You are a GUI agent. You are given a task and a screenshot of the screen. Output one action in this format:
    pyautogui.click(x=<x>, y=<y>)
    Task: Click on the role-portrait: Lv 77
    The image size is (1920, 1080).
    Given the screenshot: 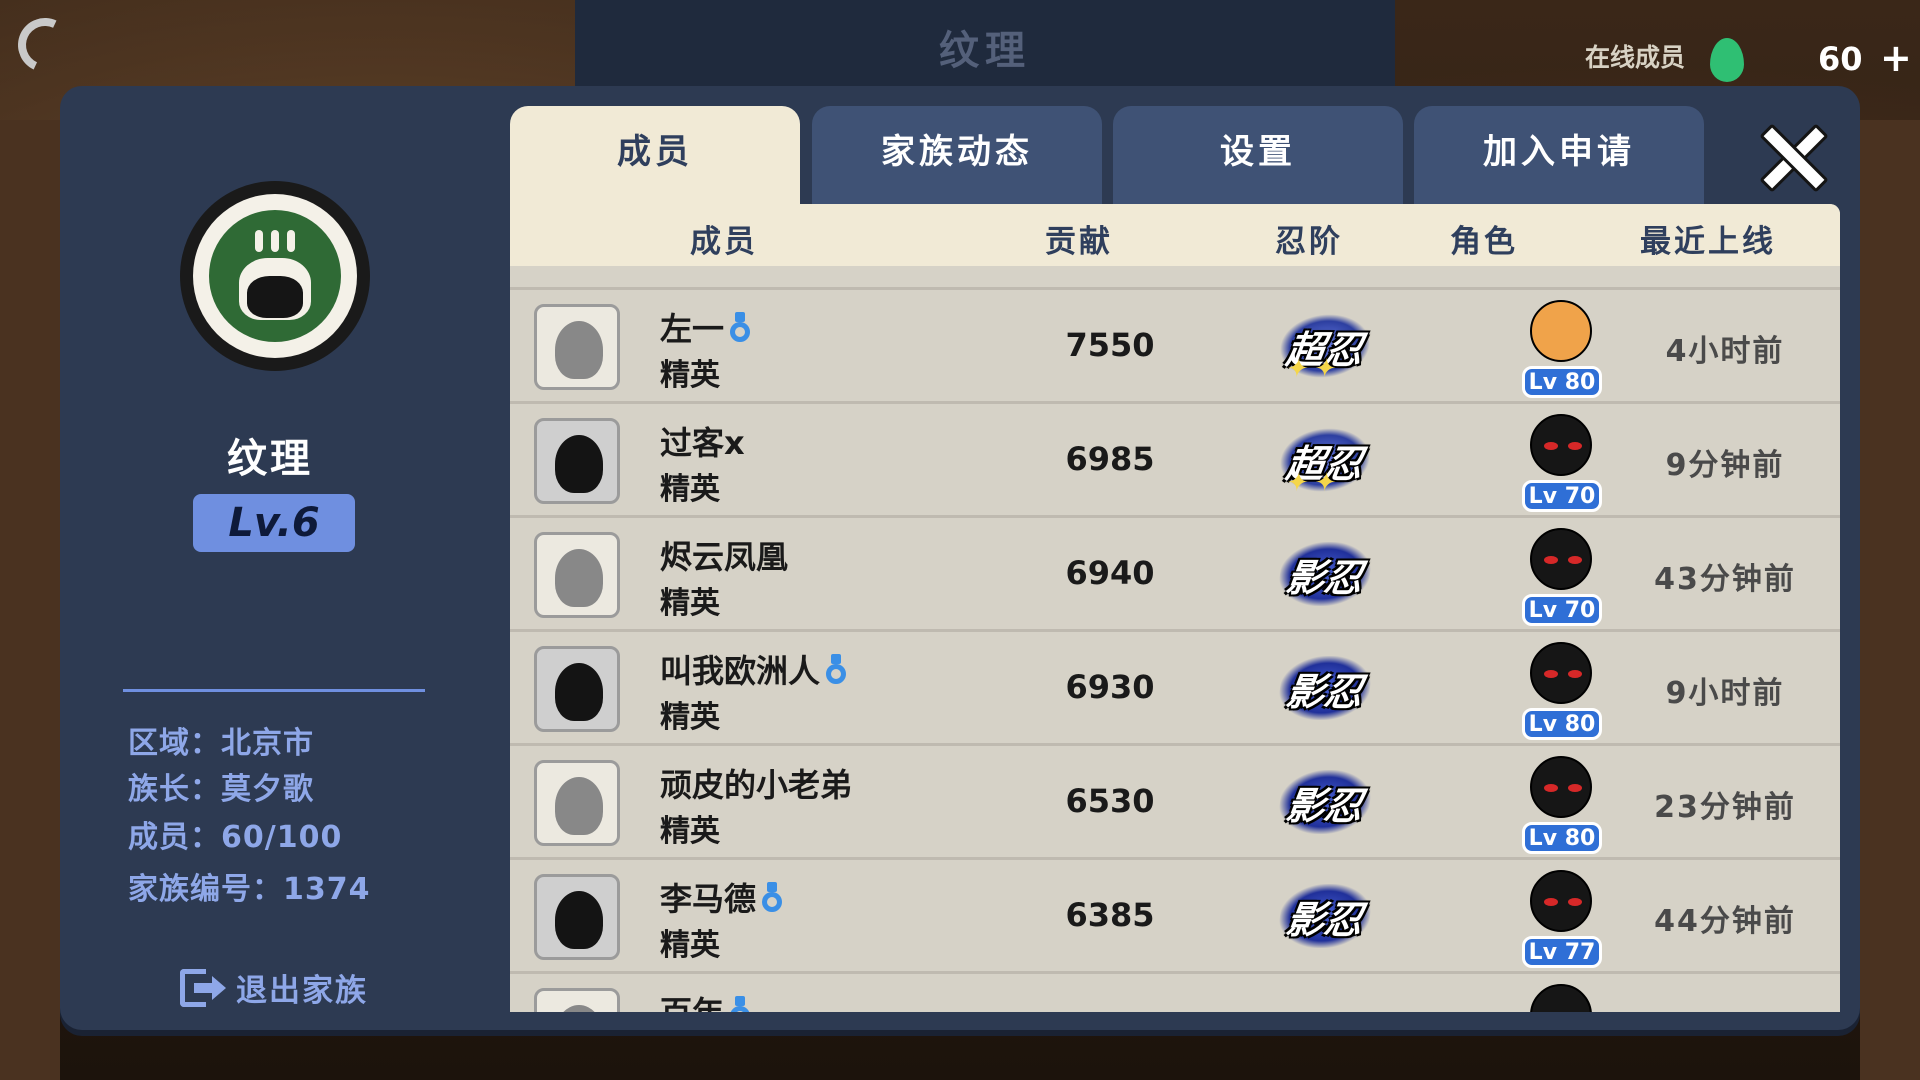 What is the action you would take?
    pyautogui.click(x=1562, y=918)
    